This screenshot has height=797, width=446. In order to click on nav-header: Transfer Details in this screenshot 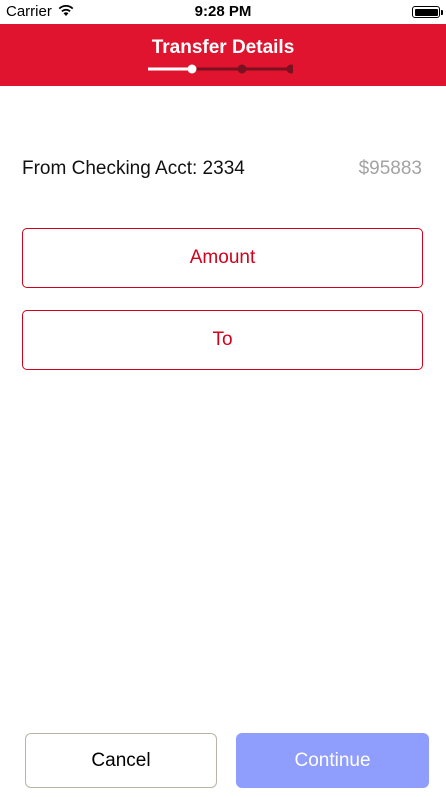, I will do `click(223, 55)`.